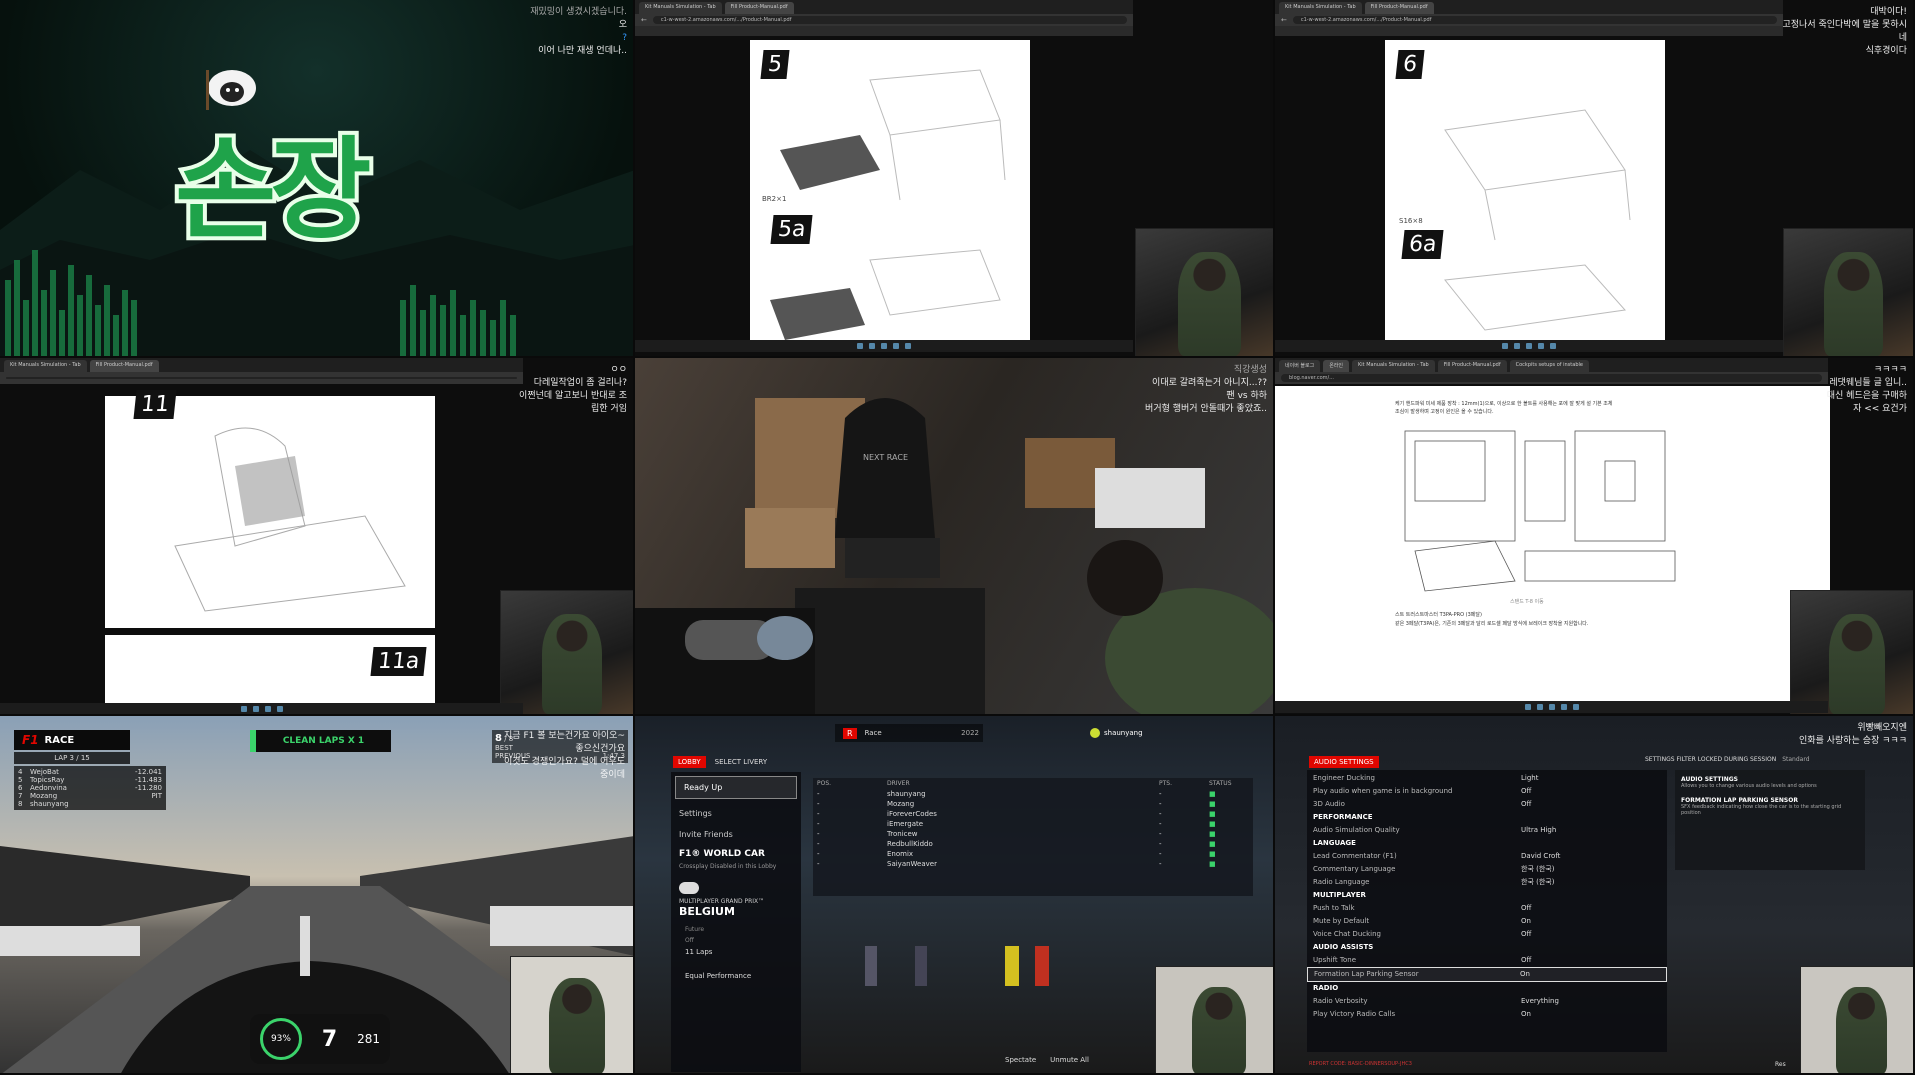 The image size is (1915, 1075). Describe the element at coordinates (273, 190) in the screenshot. I see `channel-logo: 손장` at that location.